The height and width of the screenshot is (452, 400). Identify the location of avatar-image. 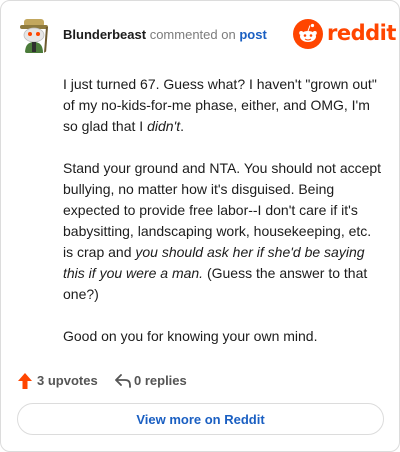
(34, 36).